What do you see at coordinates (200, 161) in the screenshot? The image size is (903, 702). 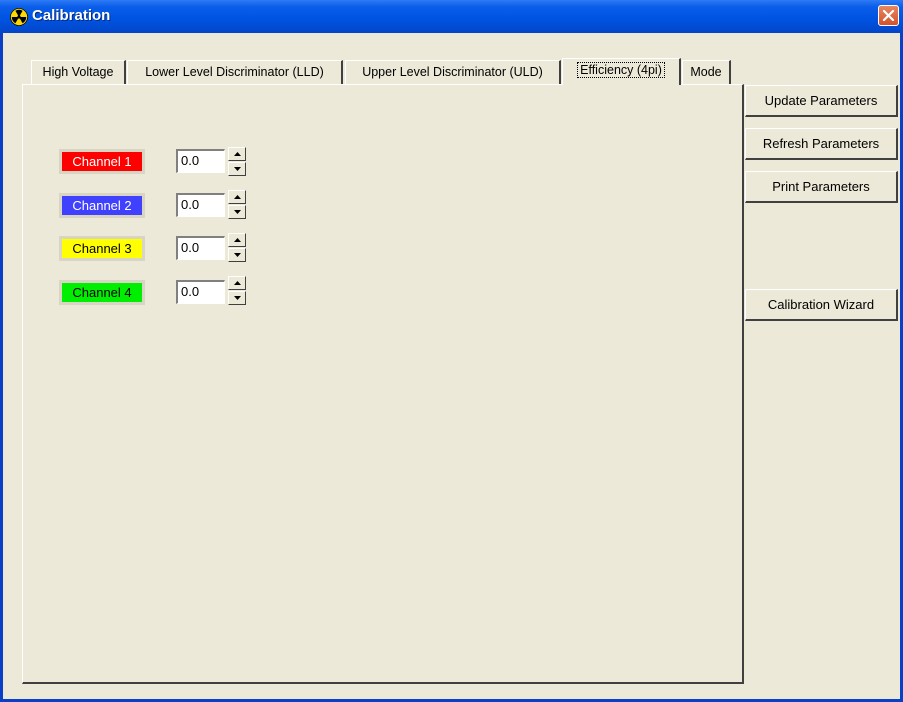 I see `channel-1-efficiency-input: 0.0` at bounding box center [200, 161].